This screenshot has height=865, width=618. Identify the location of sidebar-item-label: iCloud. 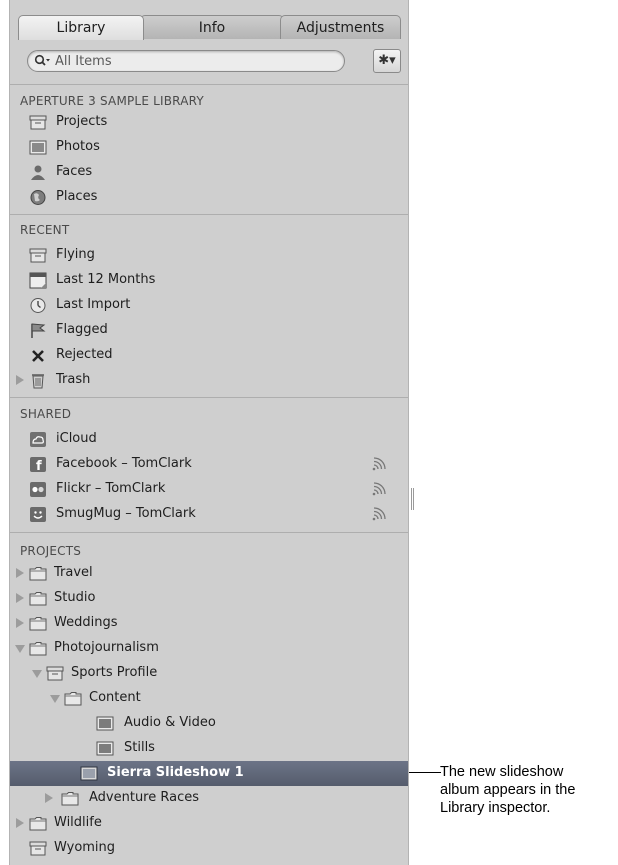
(76, 438).